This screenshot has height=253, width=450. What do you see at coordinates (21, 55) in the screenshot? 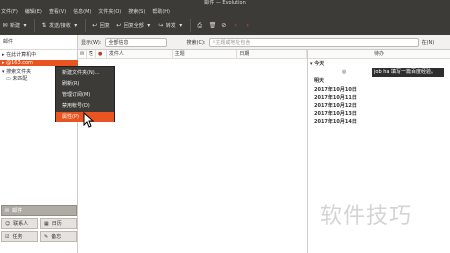
I see `folder-label: 在此计算机中` at bounding box center [21, 55].